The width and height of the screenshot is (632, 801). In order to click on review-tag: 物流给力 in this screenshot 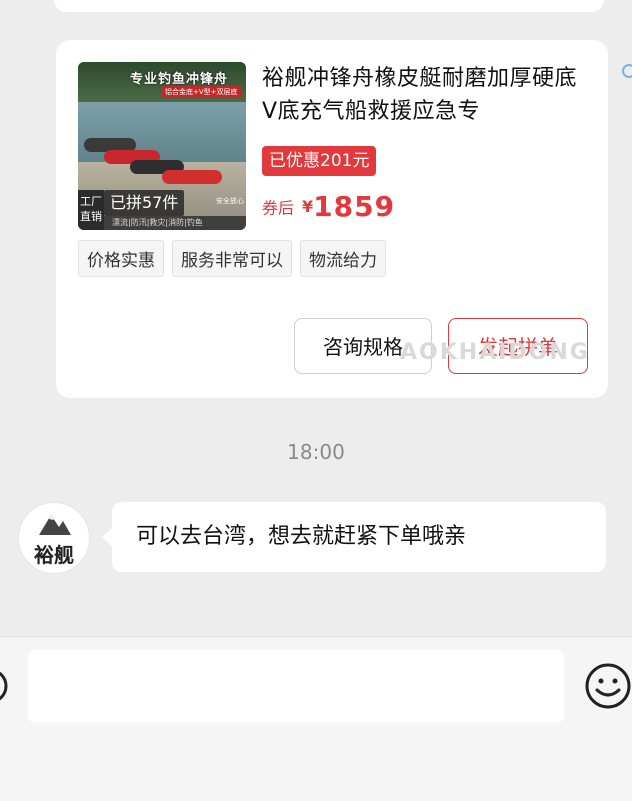, I will do `click(343, 258)`.